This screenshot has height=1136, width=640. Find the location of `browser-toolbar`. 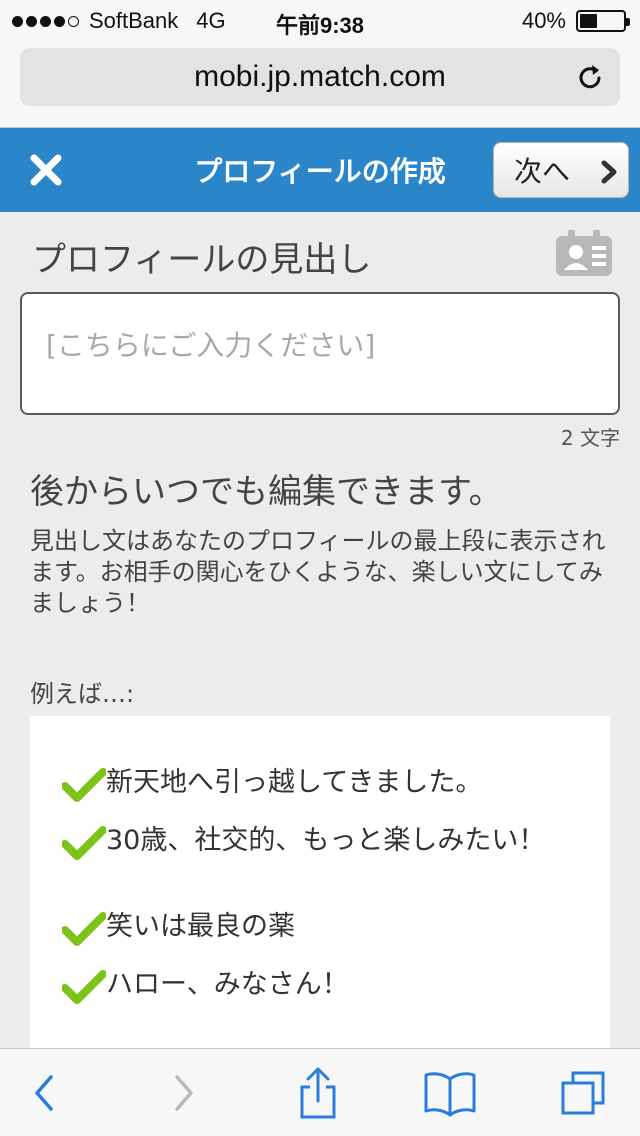

browser-toolbar is located at coordinates (320, 1092).